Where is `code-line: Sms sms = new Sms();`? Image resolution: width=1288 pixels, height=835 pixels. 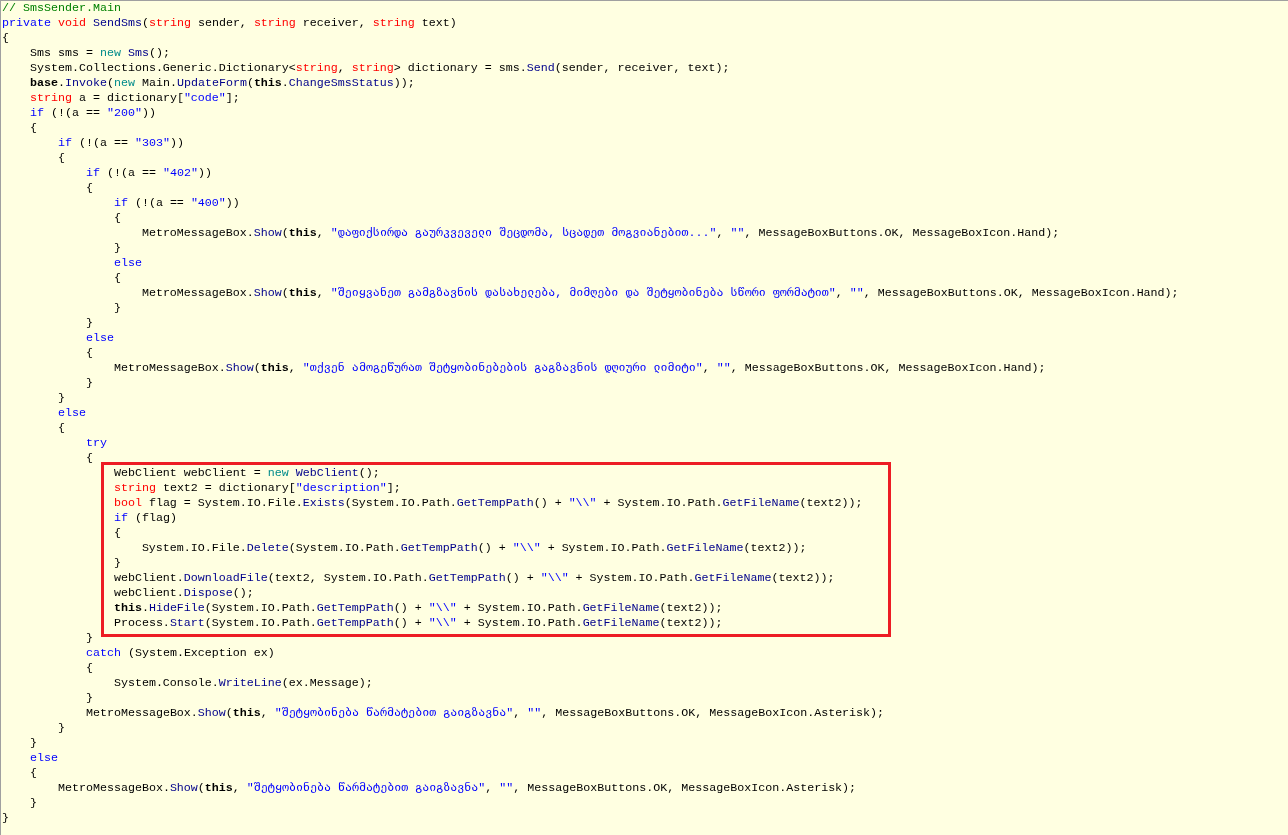 code-line: Sms sms = new Sms(); is located at coordinates (99, 53).